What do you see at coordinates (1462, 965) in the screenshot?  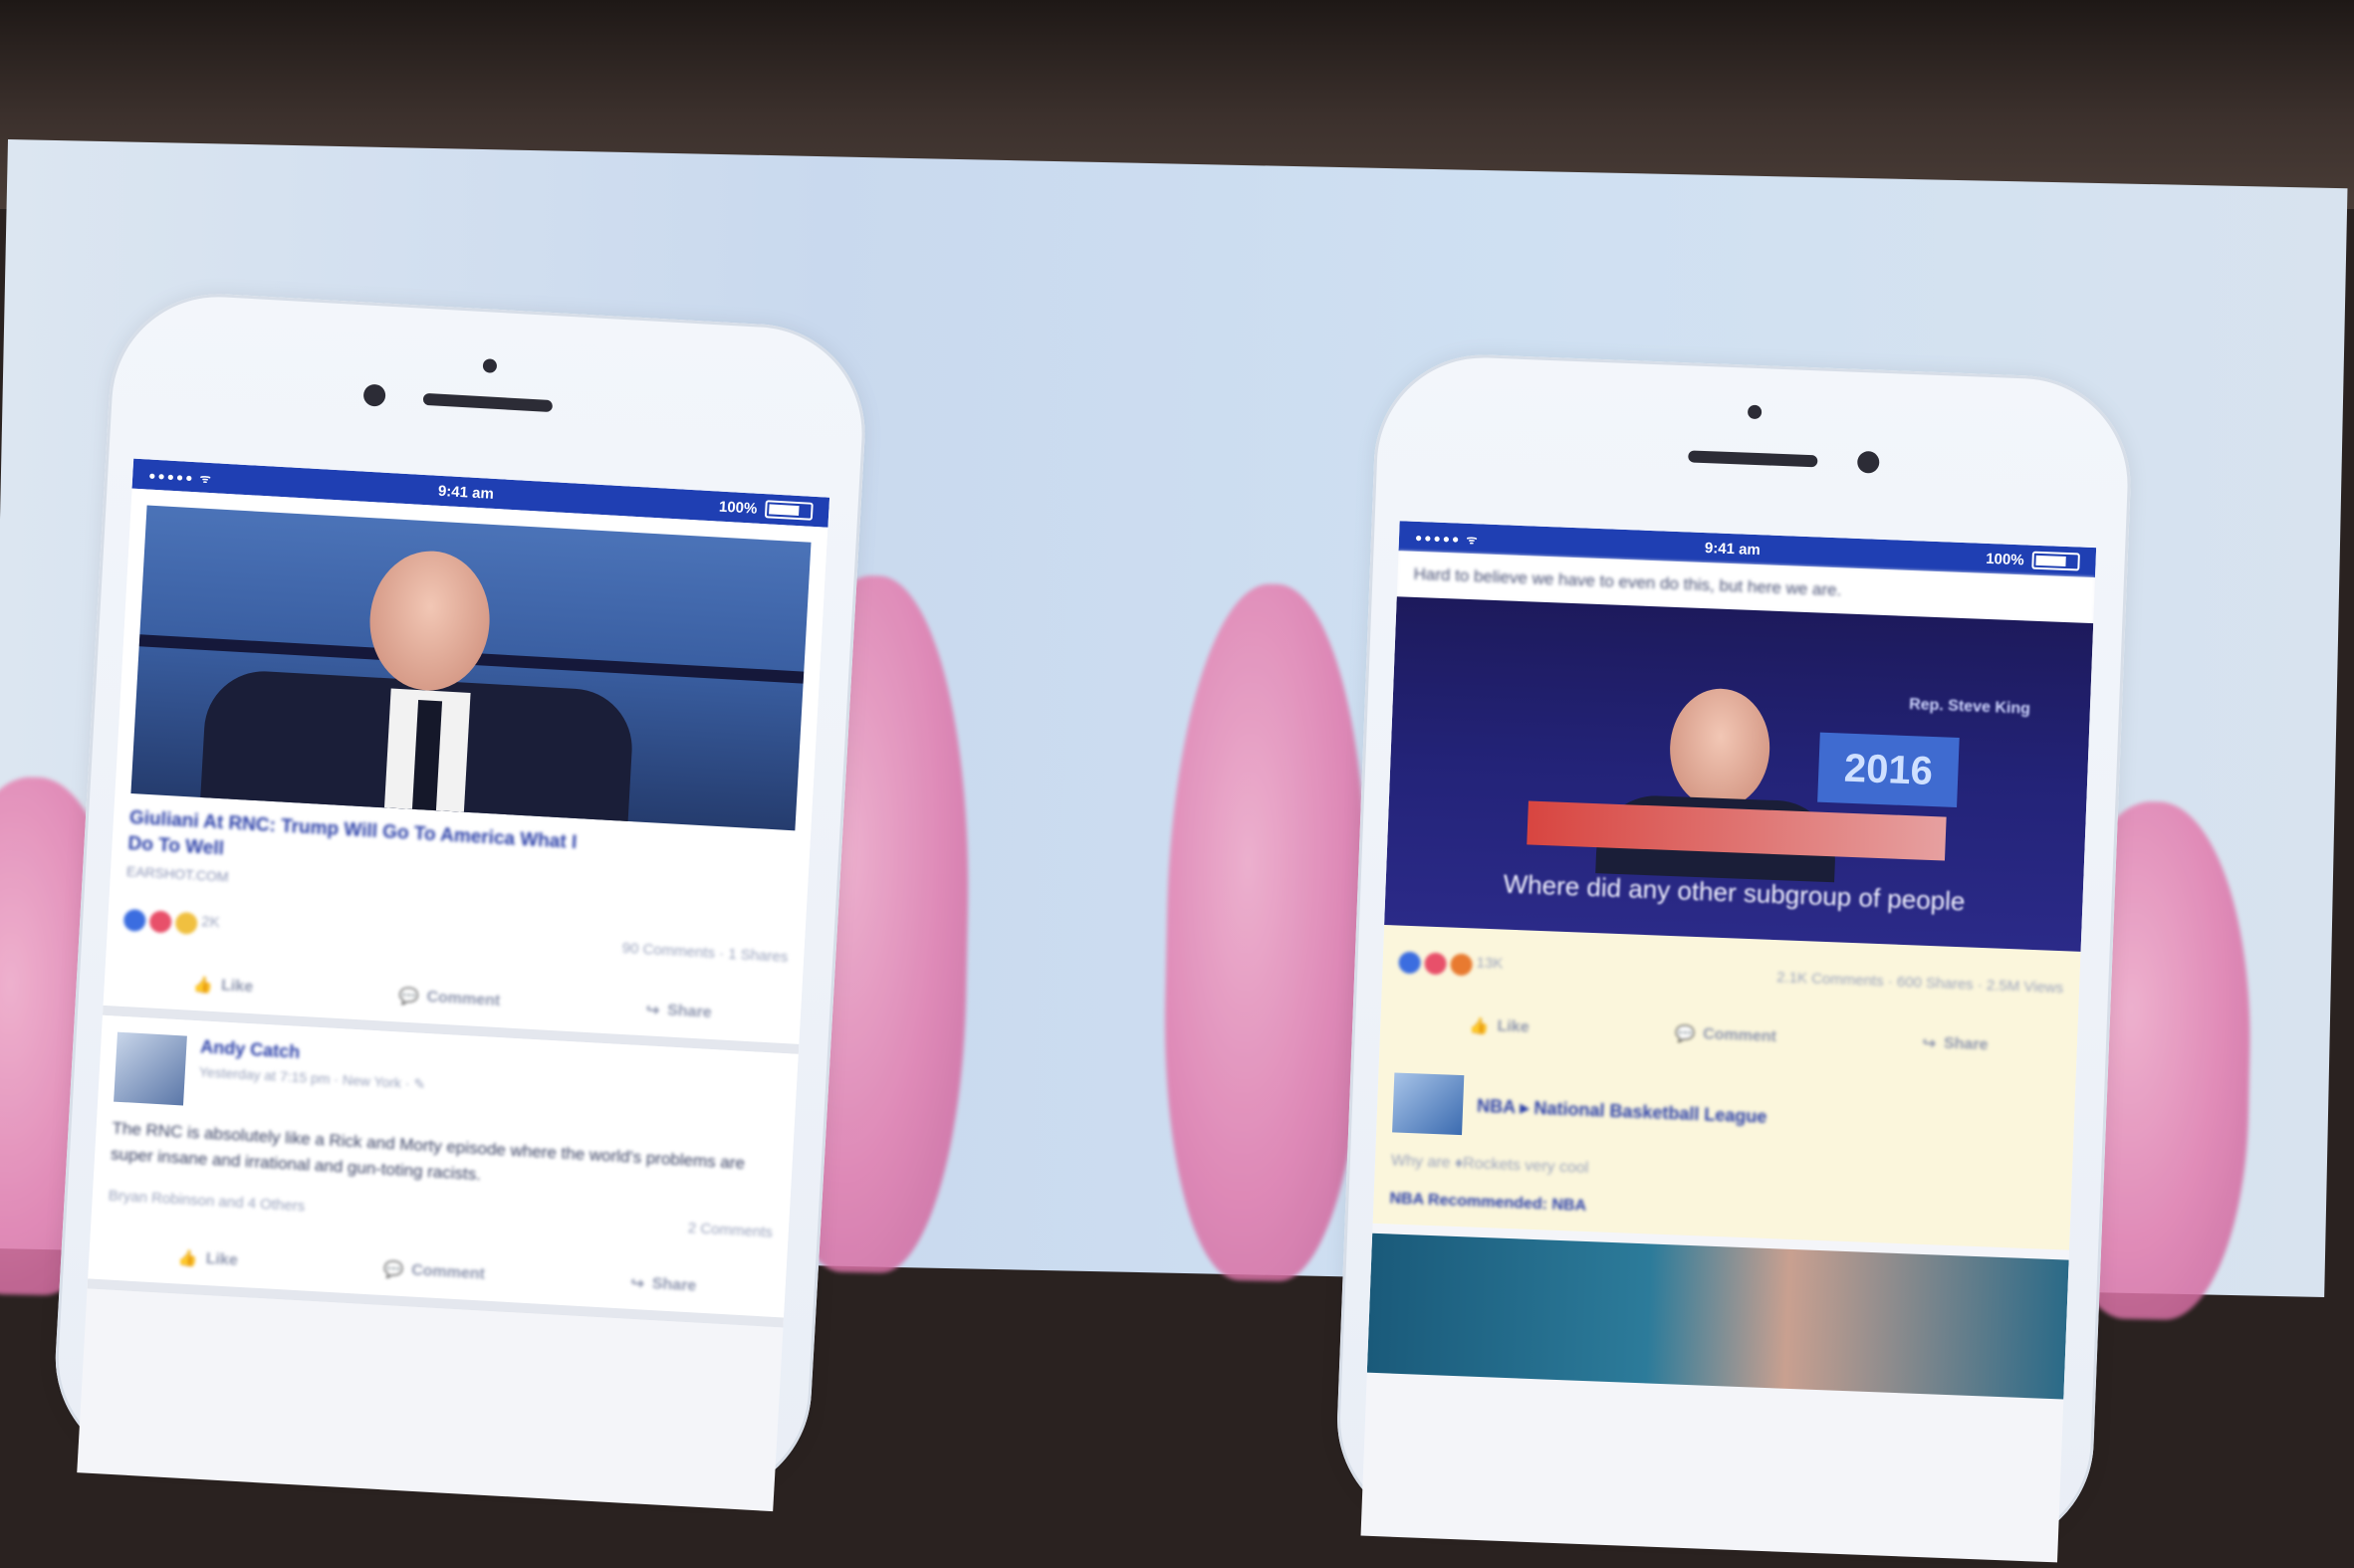 I see `angry-icon` at bounding box center [1462, 965].